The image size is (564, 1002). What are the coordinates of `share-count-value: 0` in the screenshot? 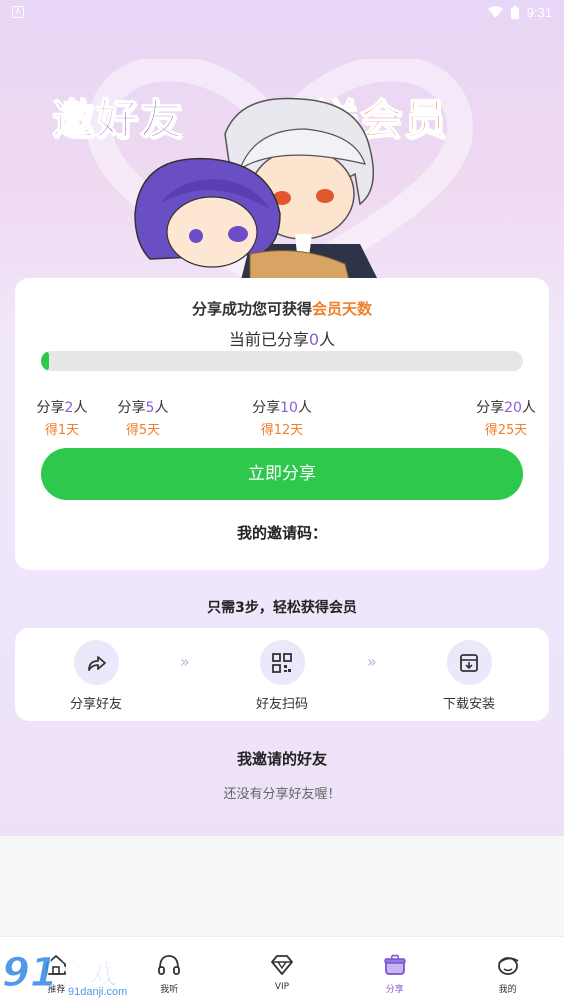 It's located at (314, 339).